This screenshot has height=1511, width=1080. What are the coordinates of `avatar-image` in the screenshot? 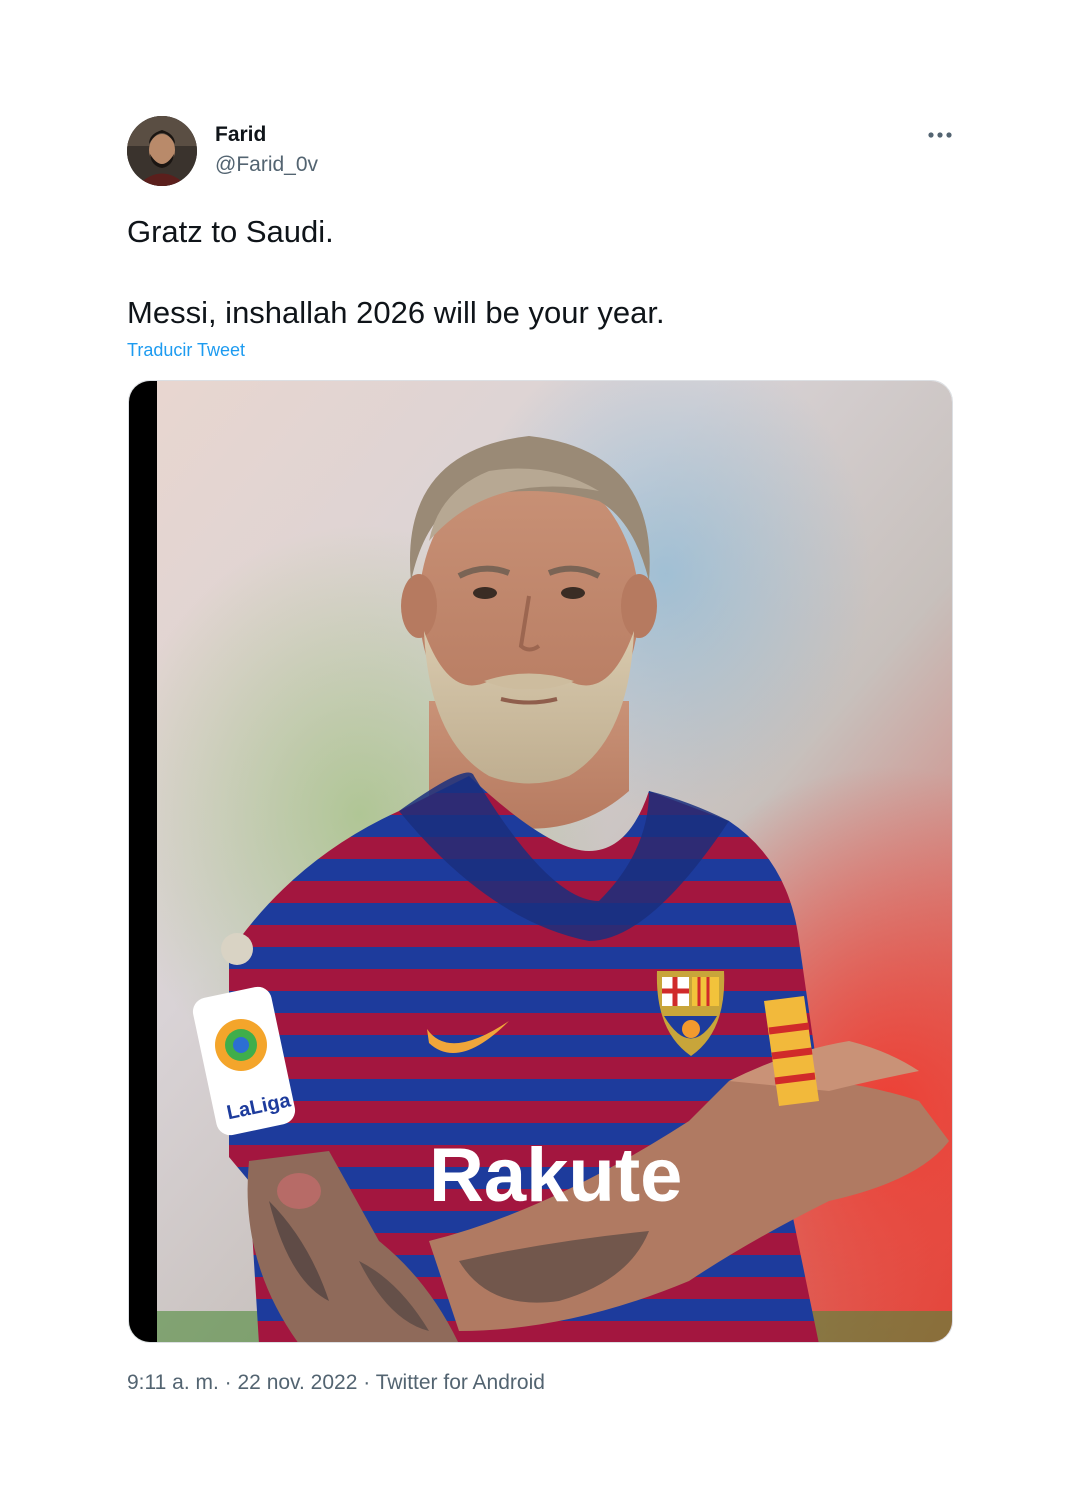 It's located at (162, 151).